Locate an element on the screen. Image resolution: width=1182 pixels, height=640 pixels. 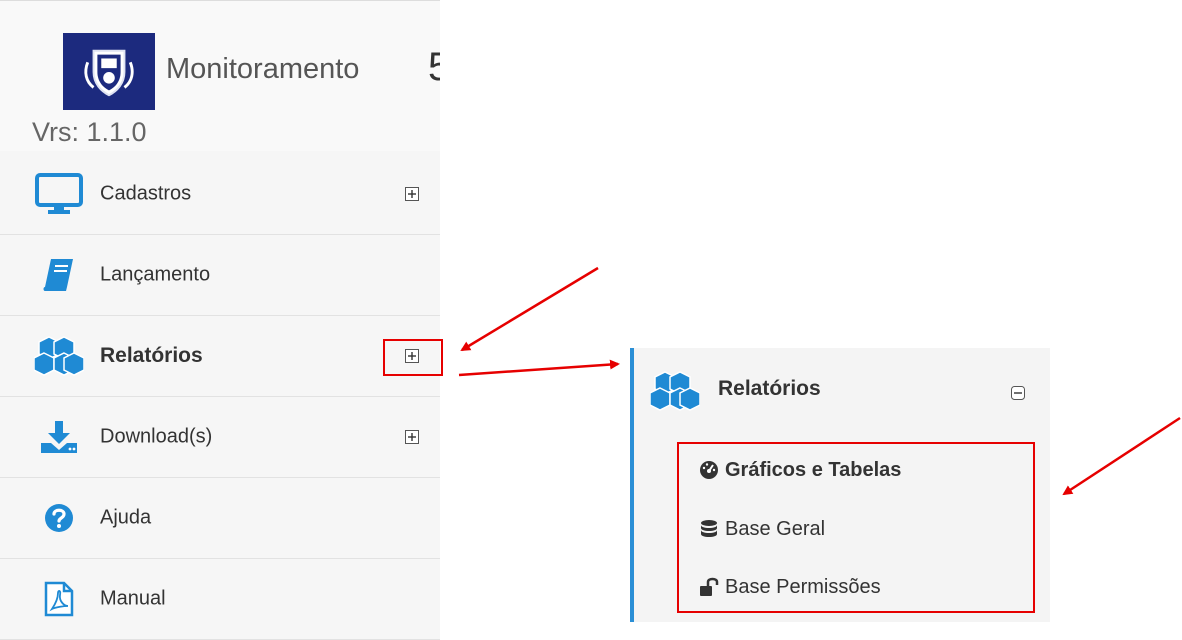
sidebar-item-lancamento: Lançamento is located at coordinates (220, 275).